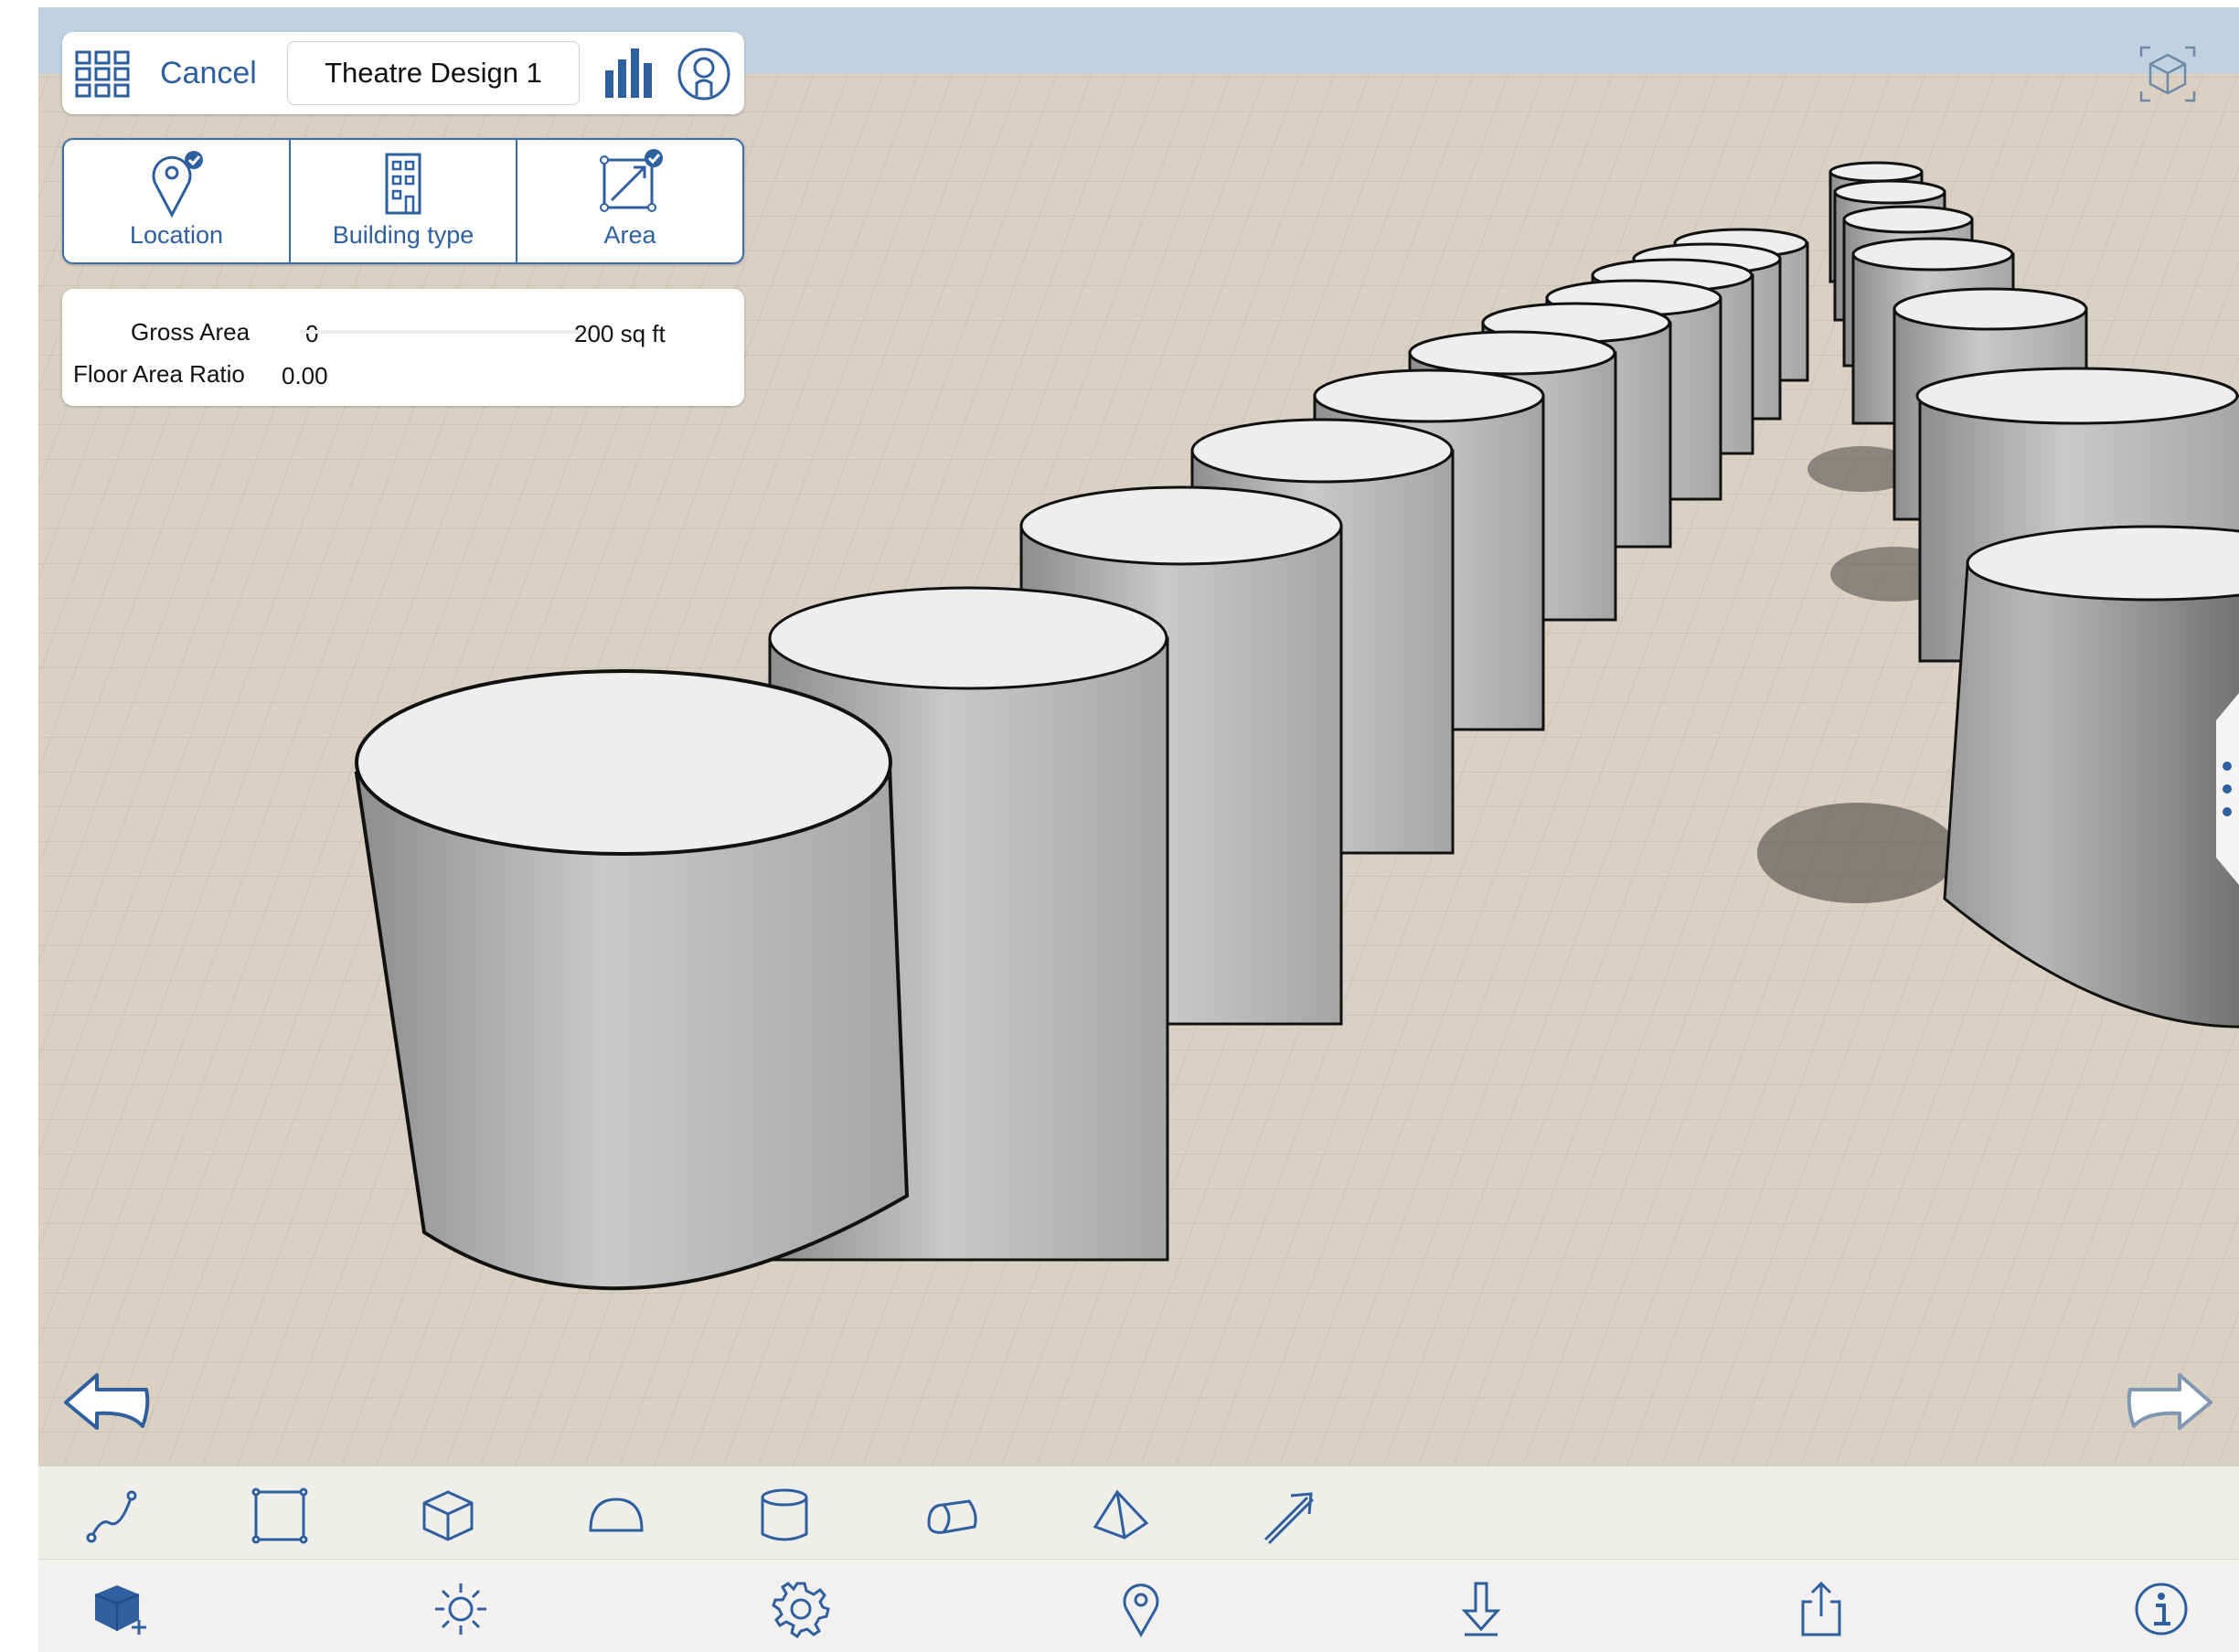 The width and height of the screenshot is (2239, 1652). I want to click on tab-area-label: Area, so click(629, 235).